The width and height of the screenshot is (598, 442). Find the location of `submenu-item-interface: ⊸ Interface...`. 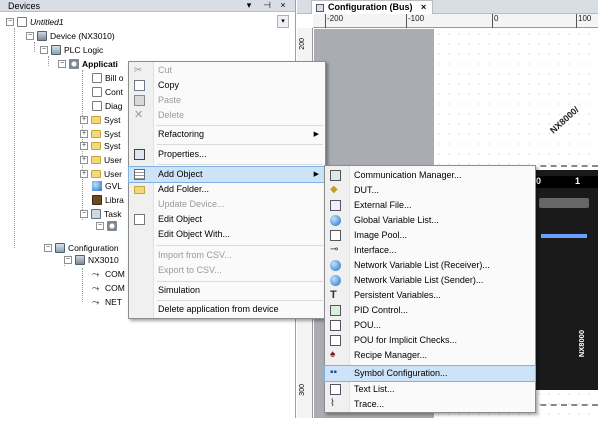

submenu-item-interface: ⊸ Interface... is located at coordinates (430, 250).